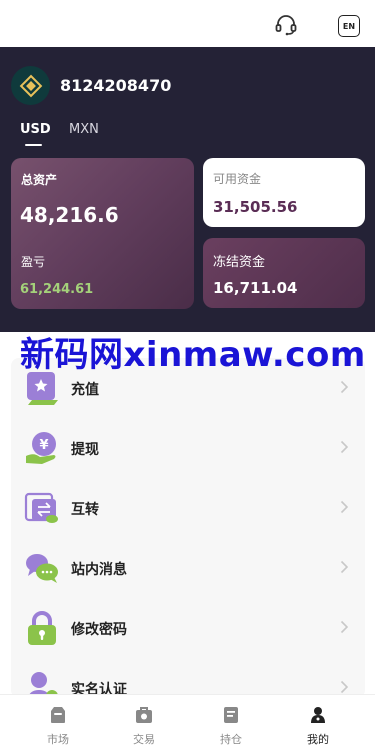 This screenshot has height=751, width=375. Describe the element at coordinates (102, 233) in the screenshot. I see `total-assets-card: 总资产 48,216.6 盈亏 61,244.61` at that location.